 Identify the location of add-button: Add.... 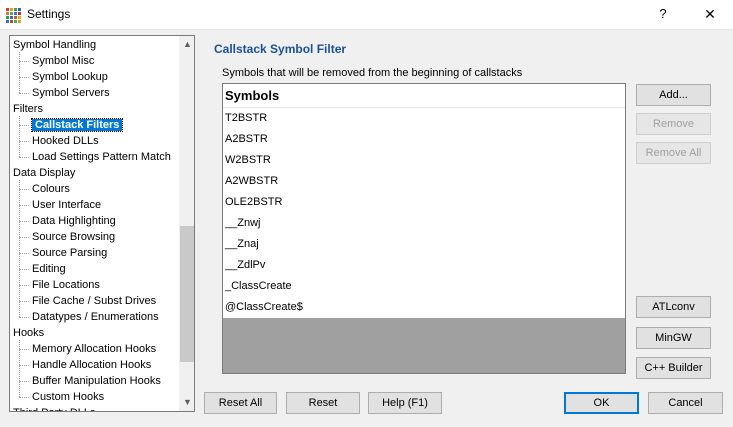
(673, 95).